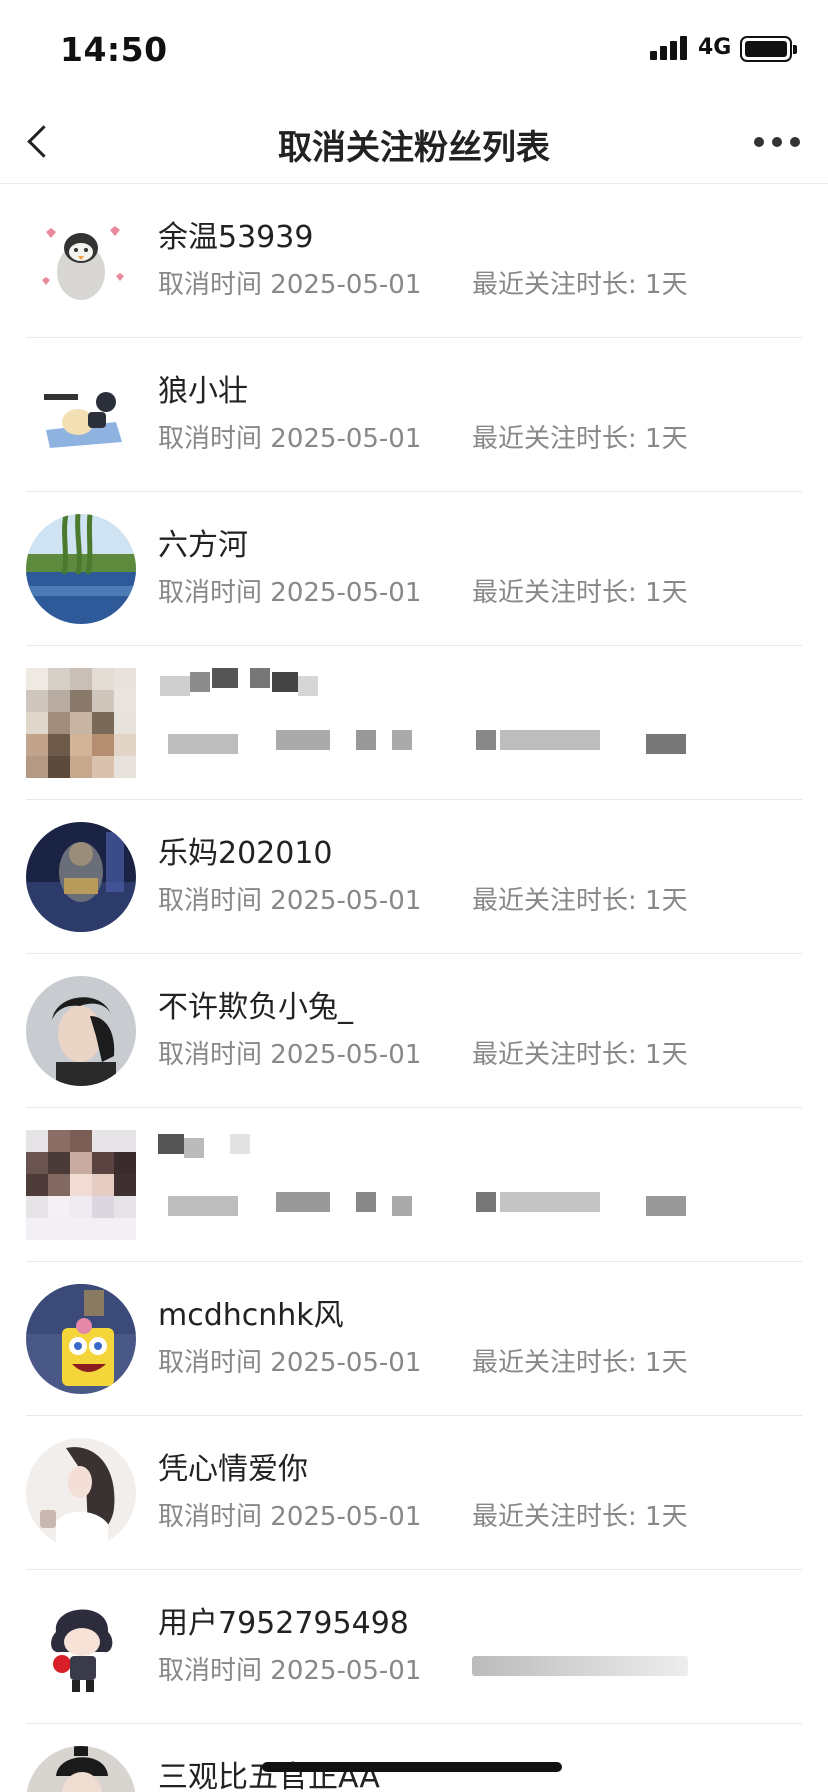 Image resolution: width=828 pixels, height=1792 pixels. I want to click on blurred-duration, so click(580, 1666).